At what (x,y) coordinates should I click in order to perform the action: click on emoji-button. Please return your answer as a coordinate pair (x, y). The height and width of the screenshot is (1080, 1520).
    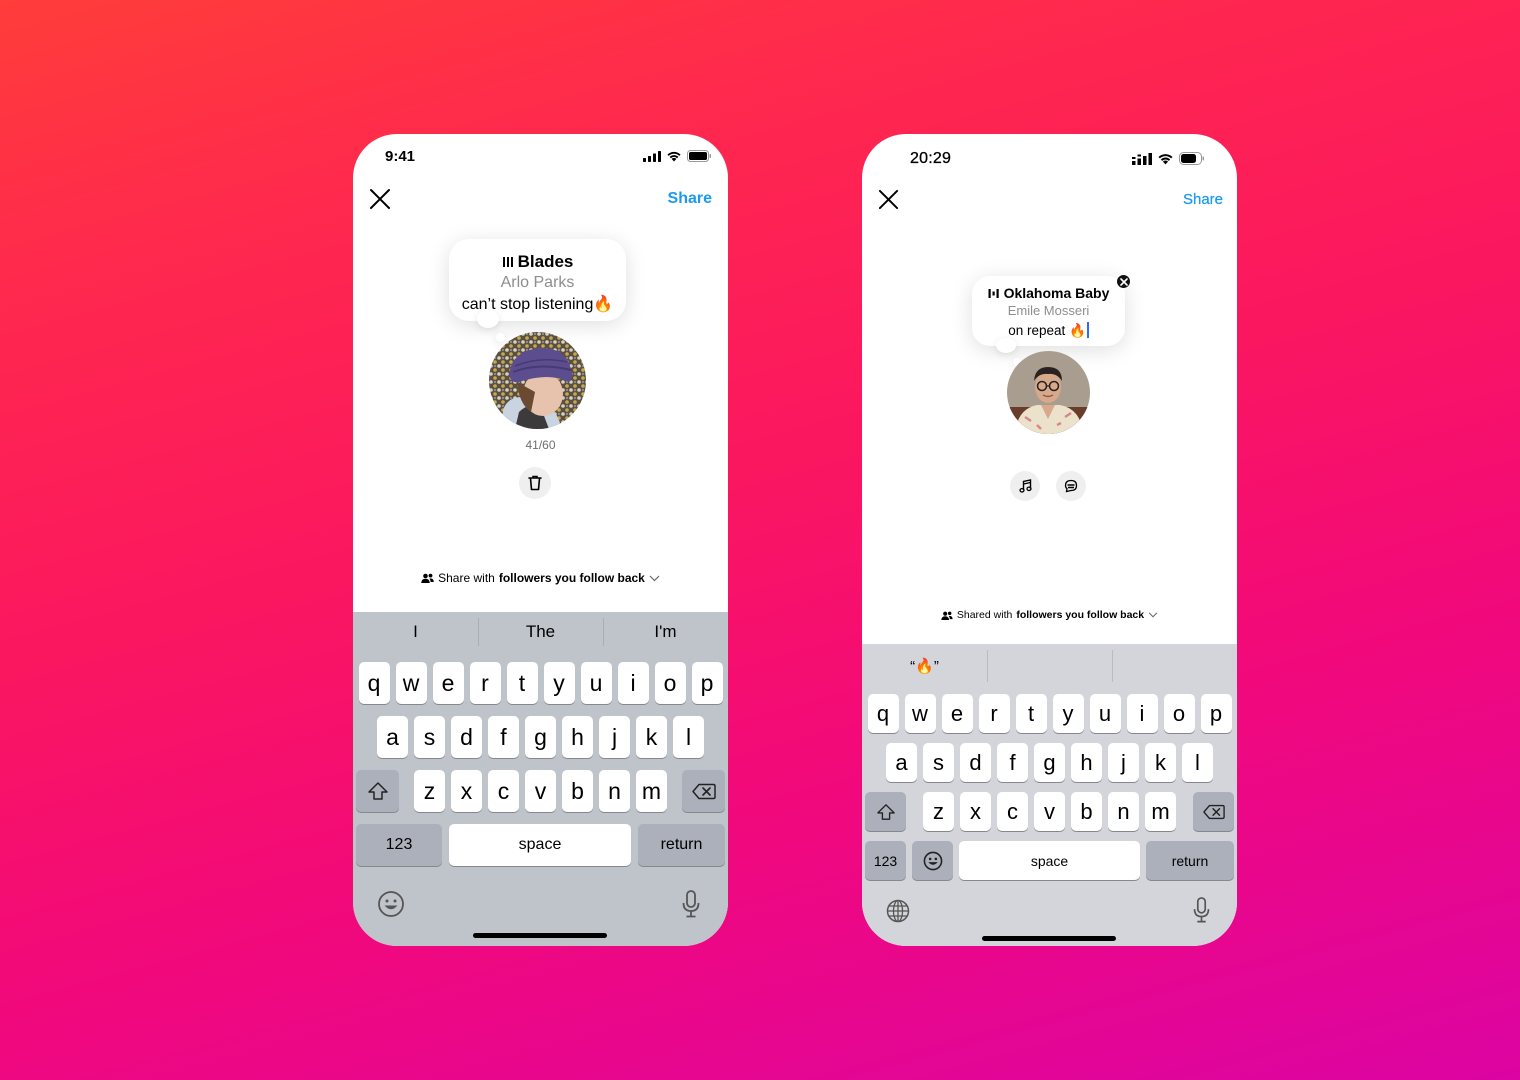
    Looking at the image, I should click on (391, 906).